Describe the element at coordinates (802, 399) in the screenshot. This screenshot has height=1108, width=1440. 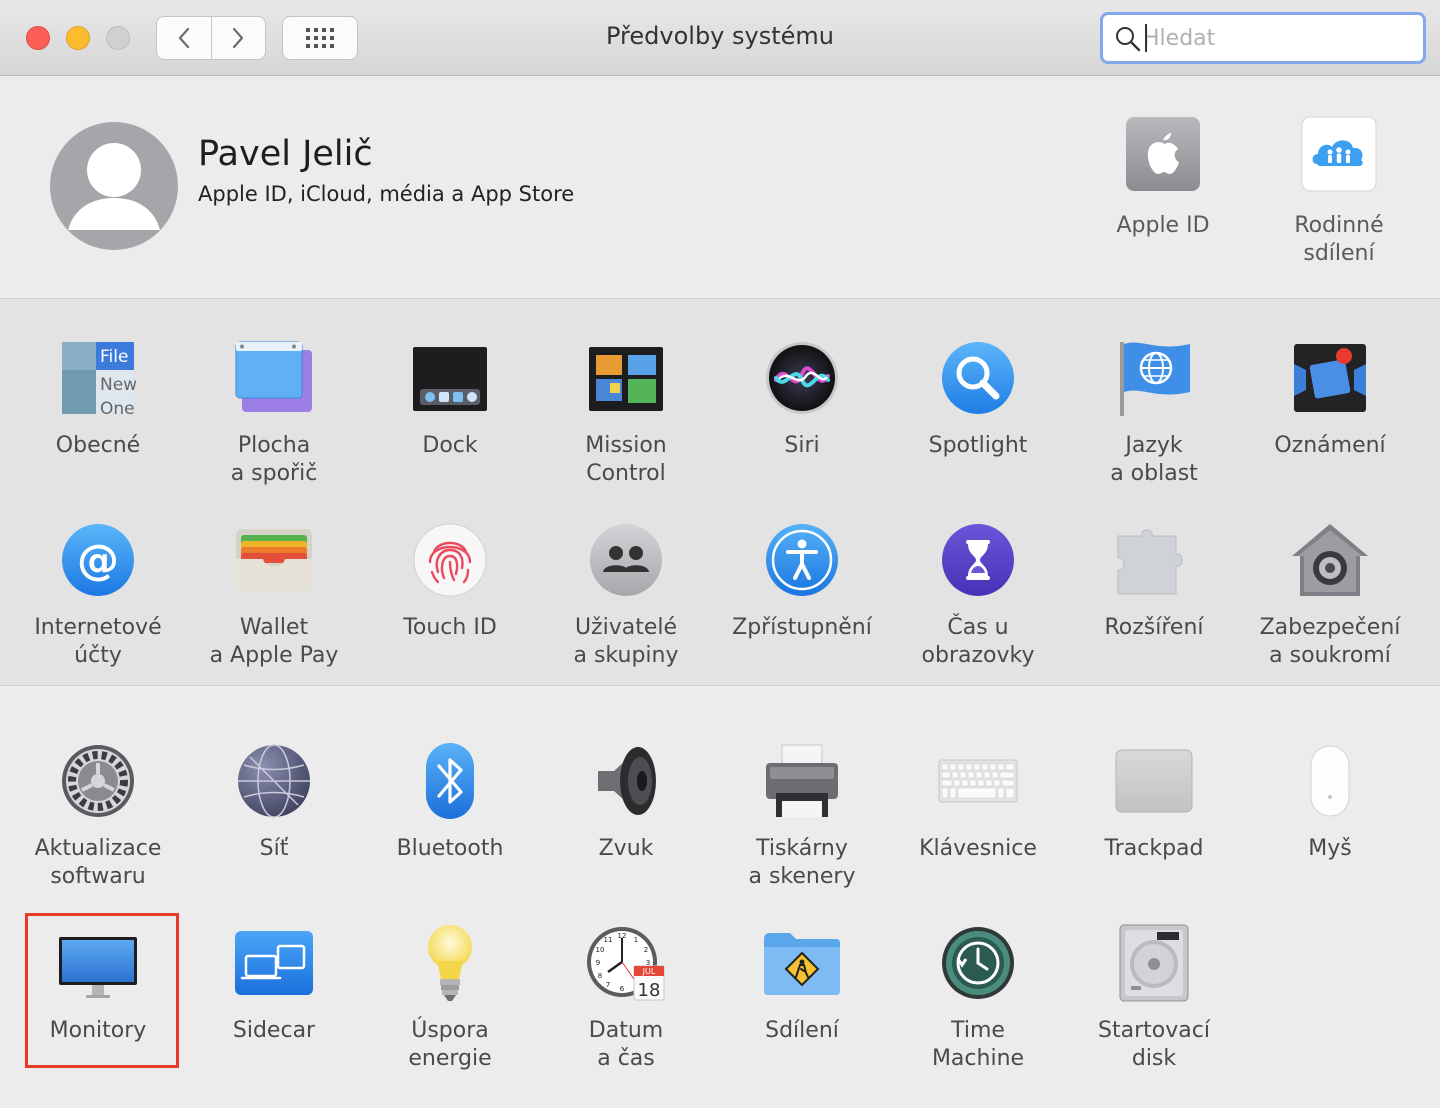
I see `siri-pane: Siri` at that location.